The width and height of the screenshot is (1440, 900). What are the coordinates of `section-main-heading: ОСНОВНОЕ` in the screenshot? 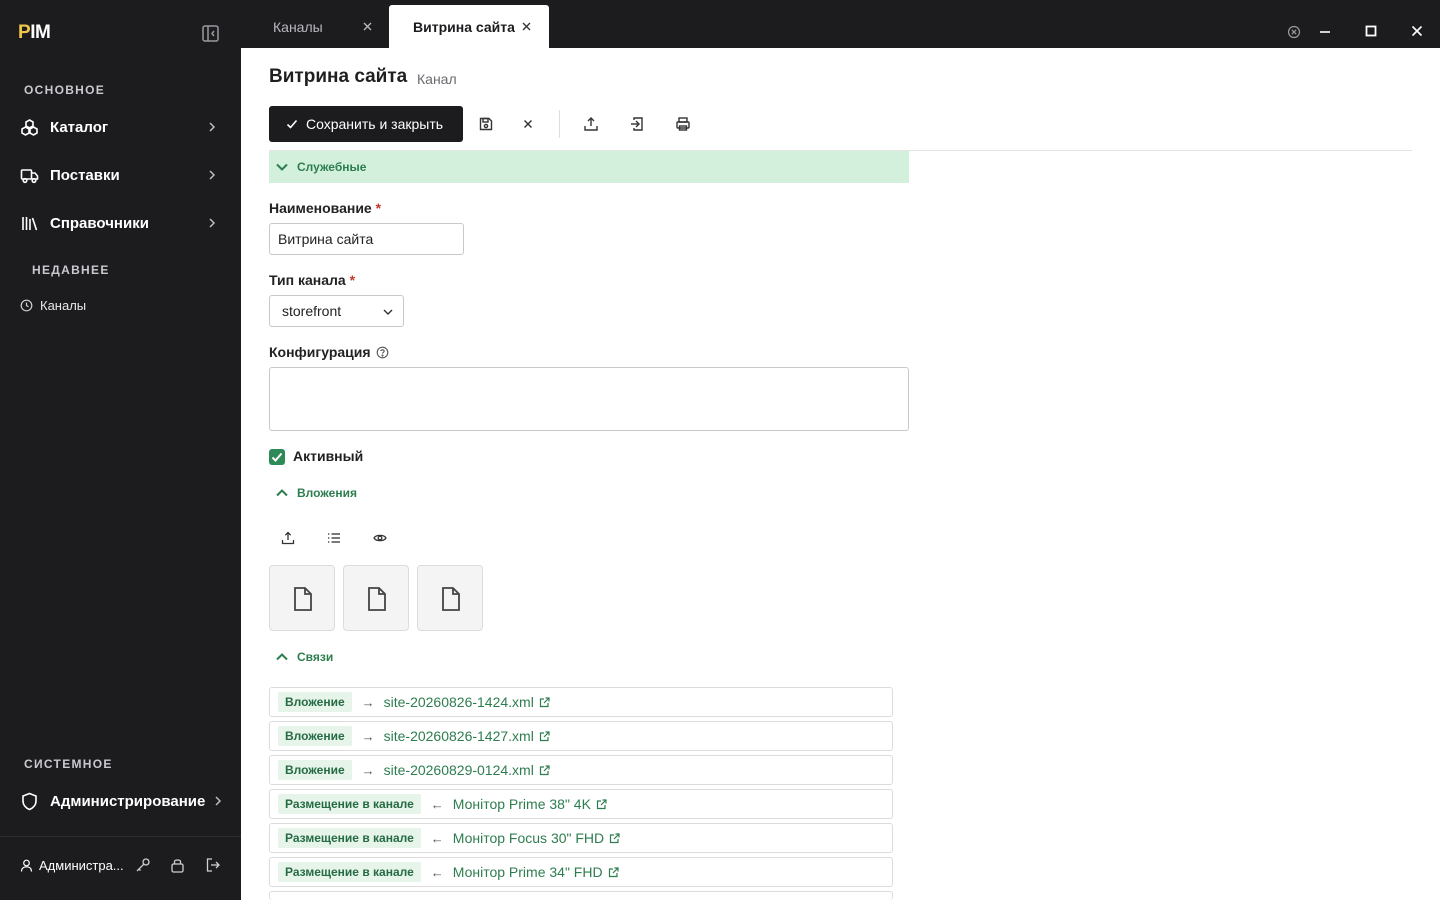 It's located at (65, 90).